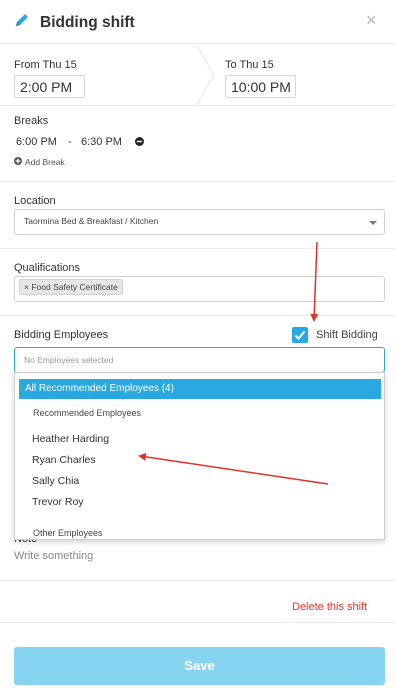  I want to click on checkmark-icon, so click(300, 335).